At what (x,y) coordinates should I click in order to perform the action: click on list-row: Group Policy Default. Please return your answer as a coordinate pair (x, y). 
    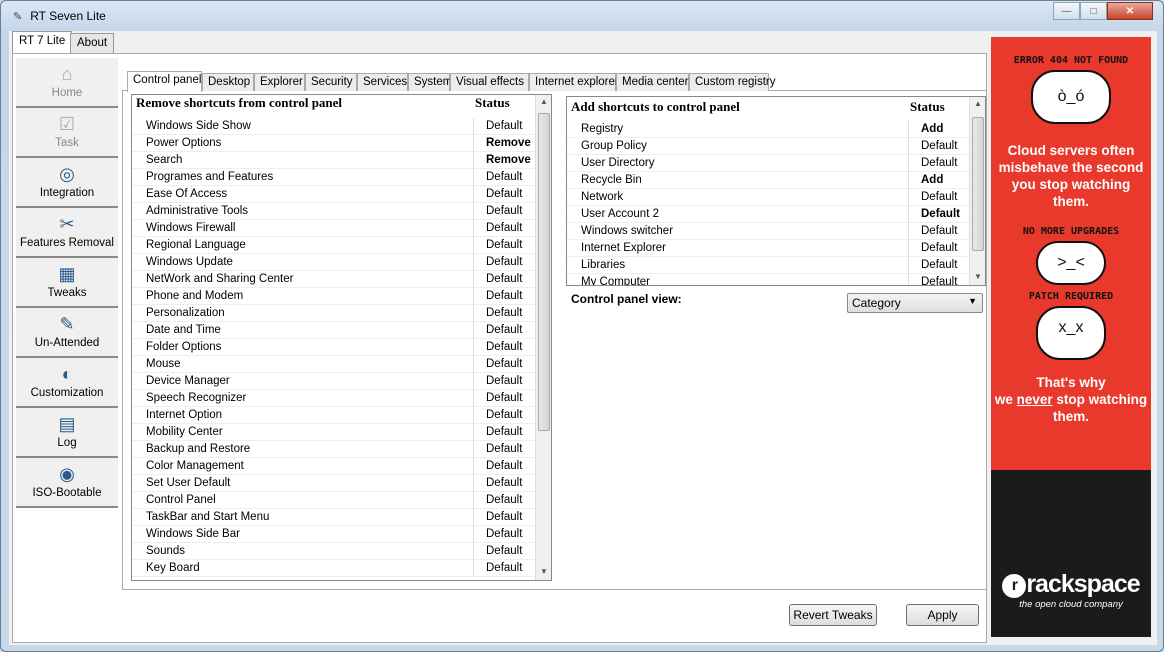
    Looking at the image, I should click on (768, 146).